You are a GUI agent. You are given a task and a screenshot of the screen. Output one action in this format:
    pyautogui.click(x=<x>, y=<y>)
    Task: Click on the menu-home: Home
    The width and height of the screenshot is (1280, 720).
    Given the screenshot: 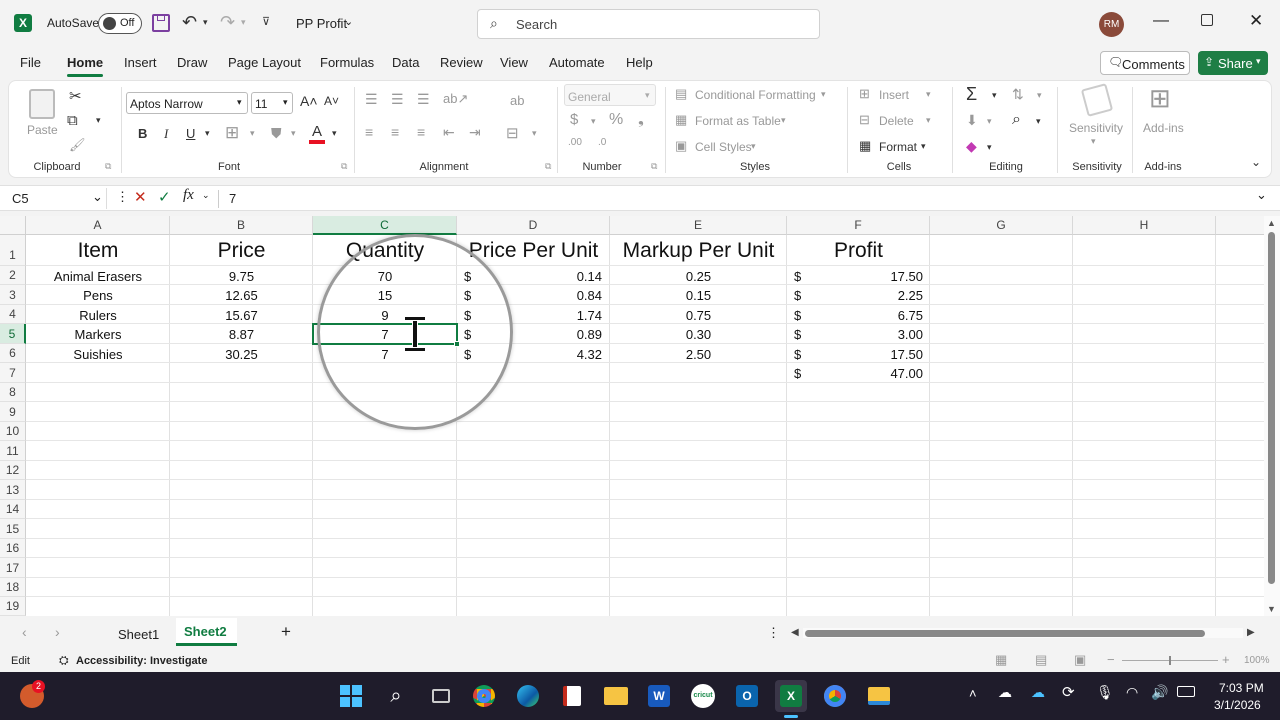 What is the action you would take?
    pyautogui.click(x=85, y=62)
    